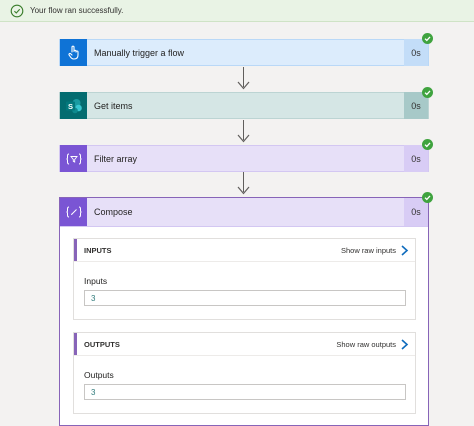  I want to click on outputs-header: OUTPUTS, so click(102, 344).